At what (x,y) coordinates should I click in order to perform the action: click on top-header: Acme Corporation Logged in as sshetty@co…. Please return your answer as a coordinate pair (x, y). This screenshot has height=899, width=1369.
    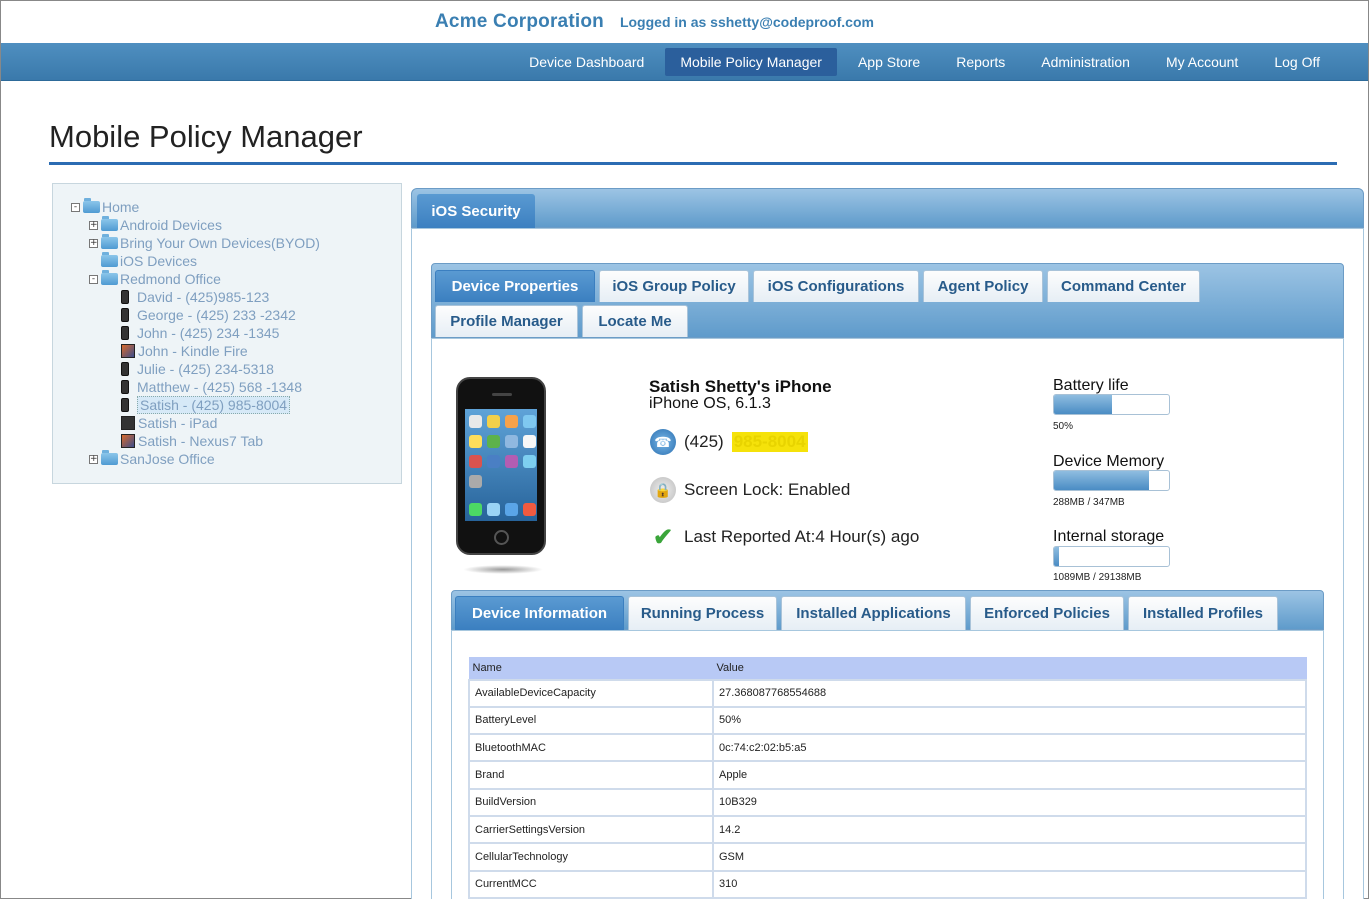
    Looking at the image, I should click on (684, 22).